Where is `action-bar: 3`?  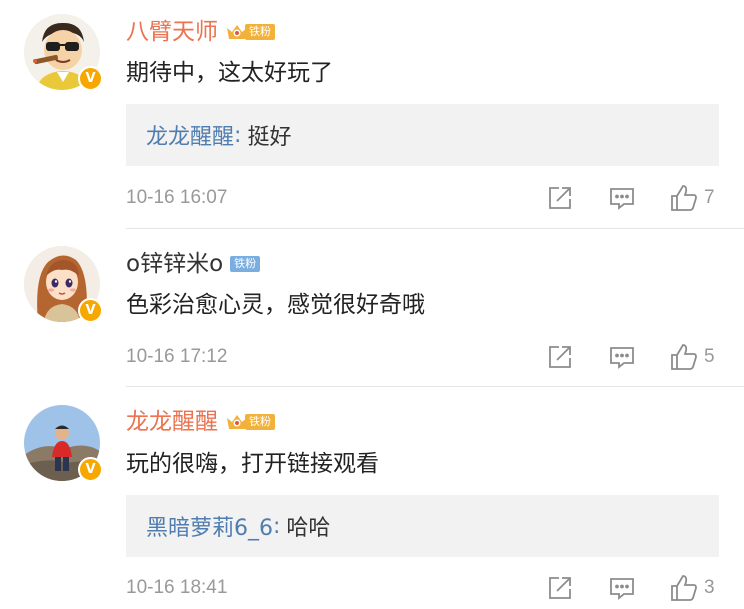 action-bar: 3 is located at coordinates (630, 588).